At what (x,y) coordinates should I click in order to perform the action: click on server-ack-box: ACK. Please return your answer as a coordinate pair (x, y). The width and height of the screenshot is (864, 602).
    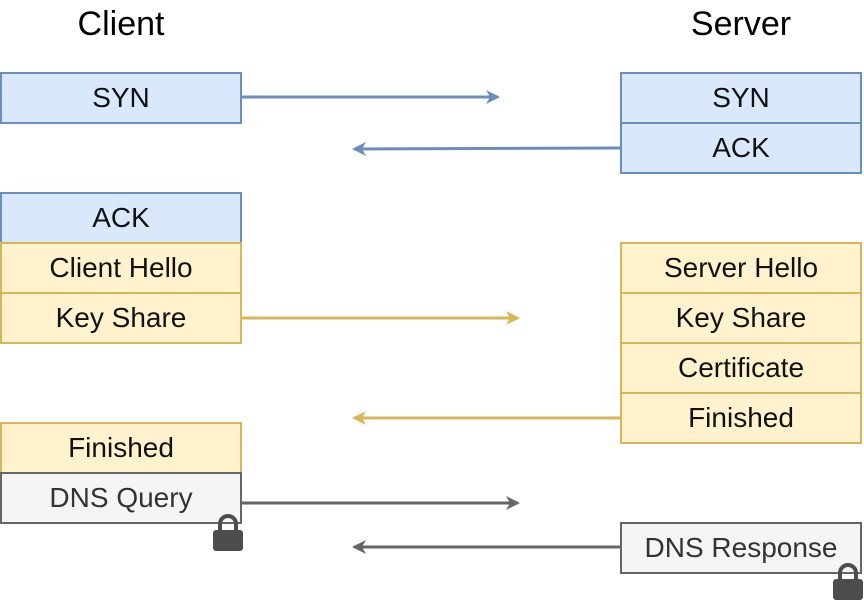
    Looking at the image, I should click on (741, 148).